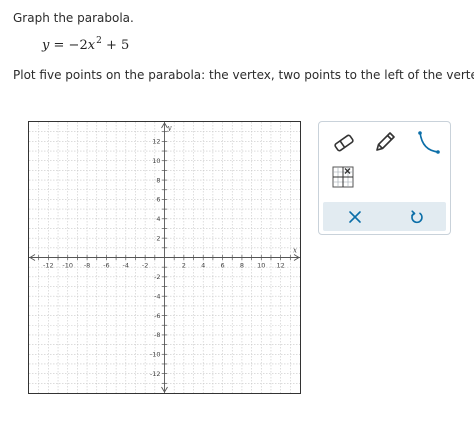 This screenshot has width=474, height=442. What do you see at coordinates (223, 266) in the screenshot?
I see `x-tick-label: 6` at bounding box center [223, 266].